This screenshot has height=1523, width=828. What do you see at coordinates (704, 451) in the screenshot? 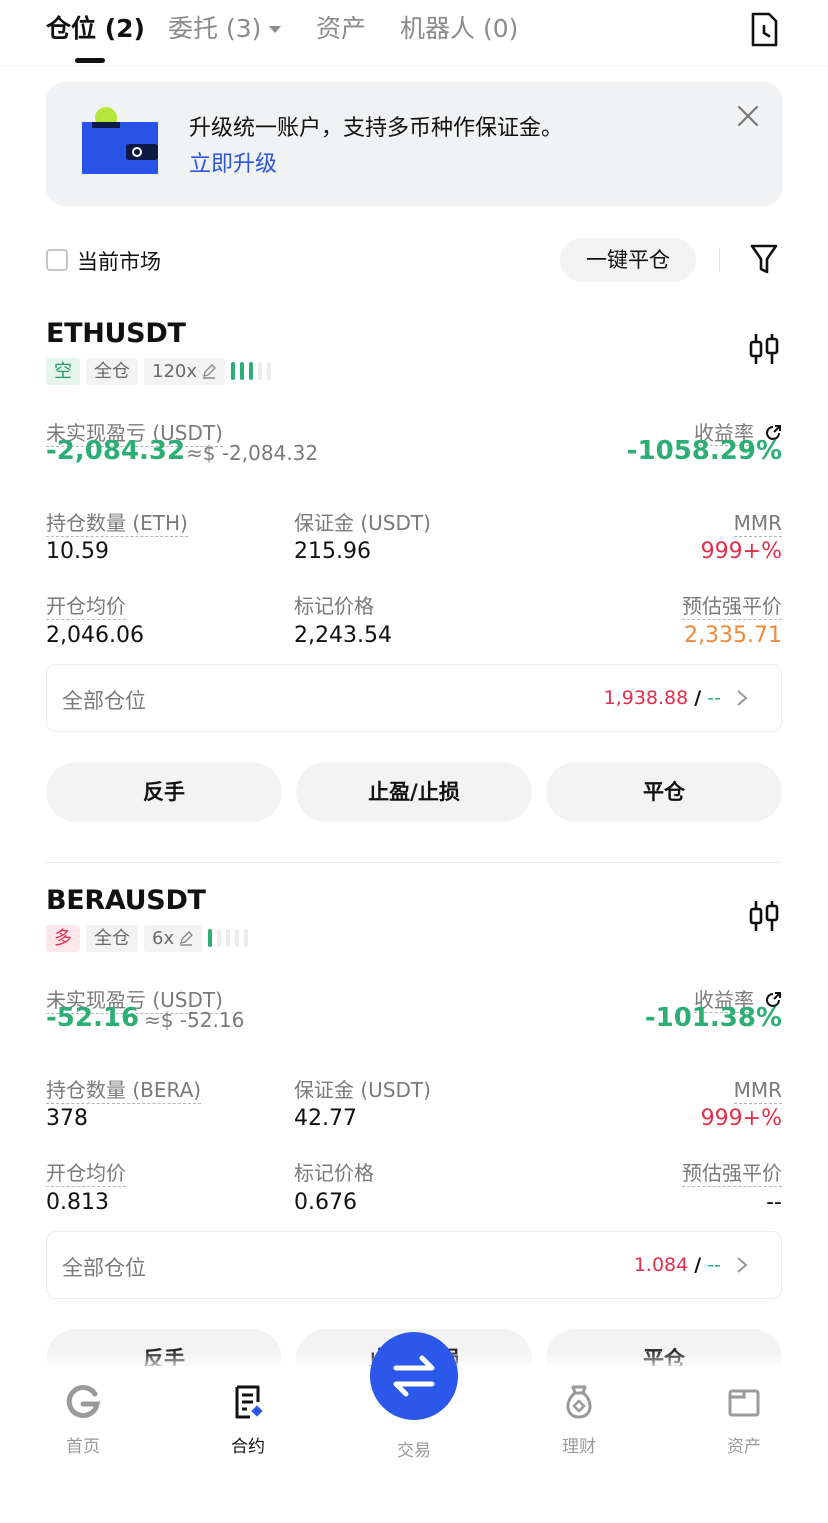
I see `roi-value: -1058.29%` at bounding box center [704, 451].